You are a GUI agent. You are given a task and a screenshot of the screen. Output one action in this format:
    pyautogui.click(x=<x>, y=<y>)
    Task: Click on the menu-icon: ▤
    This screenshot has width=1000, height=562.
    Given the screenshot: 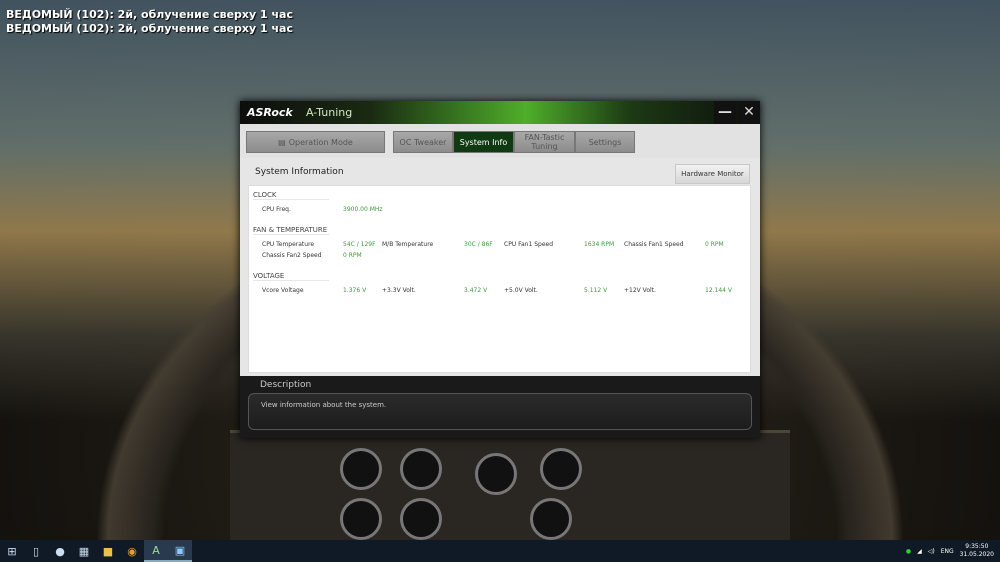 What is the action you would take?
    pyautogui.click(x=282, y=142)
    